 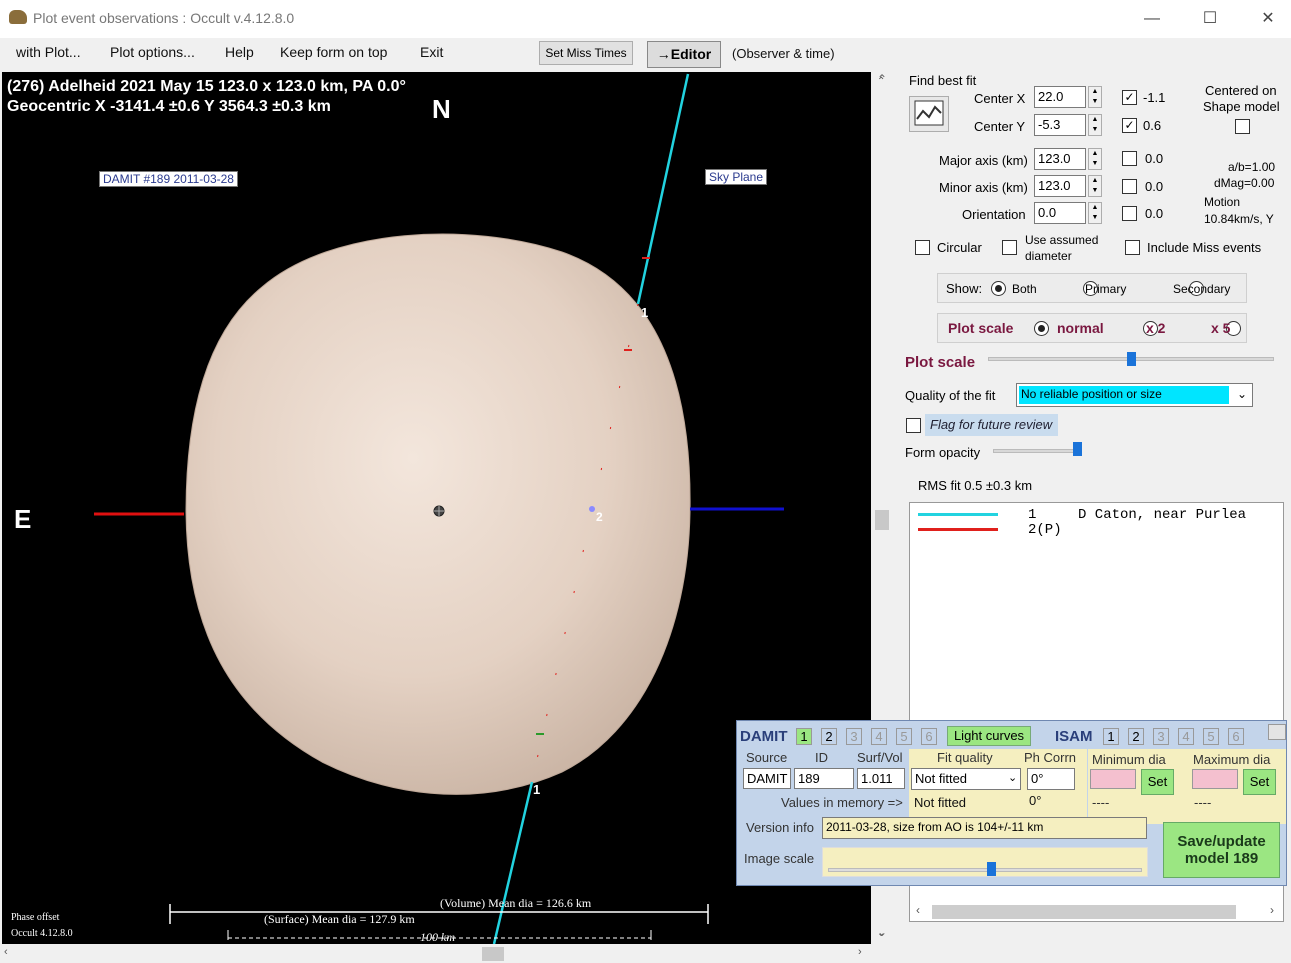 I want to click on image-scale-slider, so click(x=985, y=862).